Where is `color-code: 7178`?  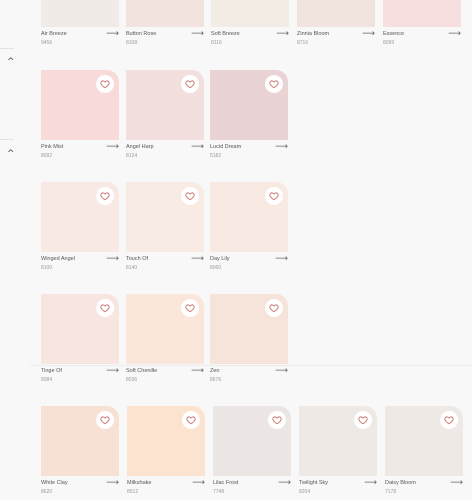 color-code: 7178 is located at coordinates (391, 492).